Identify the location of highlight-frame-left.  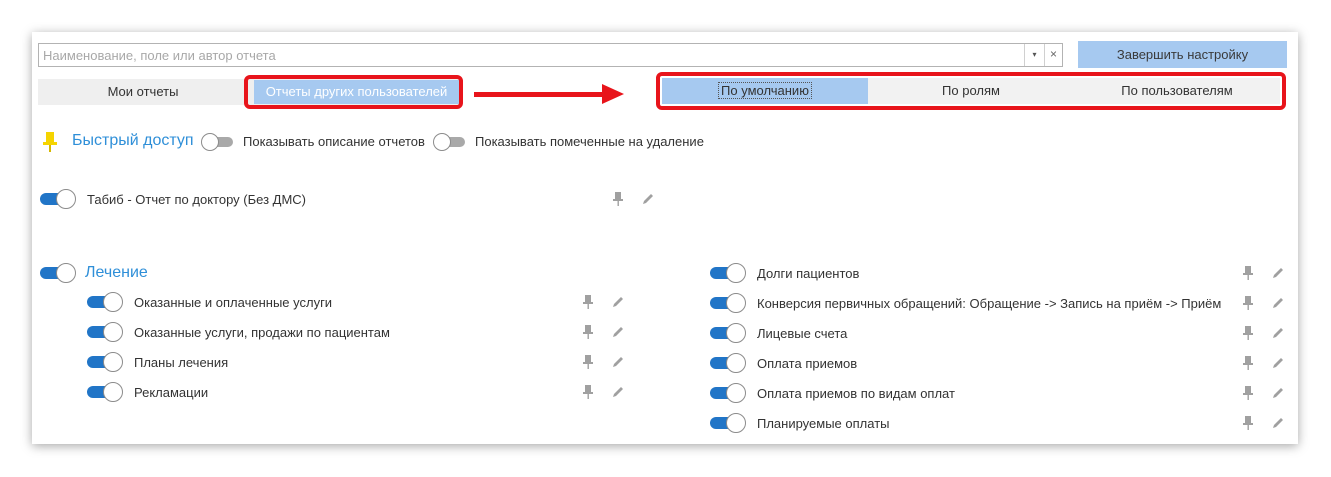
(353, 92).